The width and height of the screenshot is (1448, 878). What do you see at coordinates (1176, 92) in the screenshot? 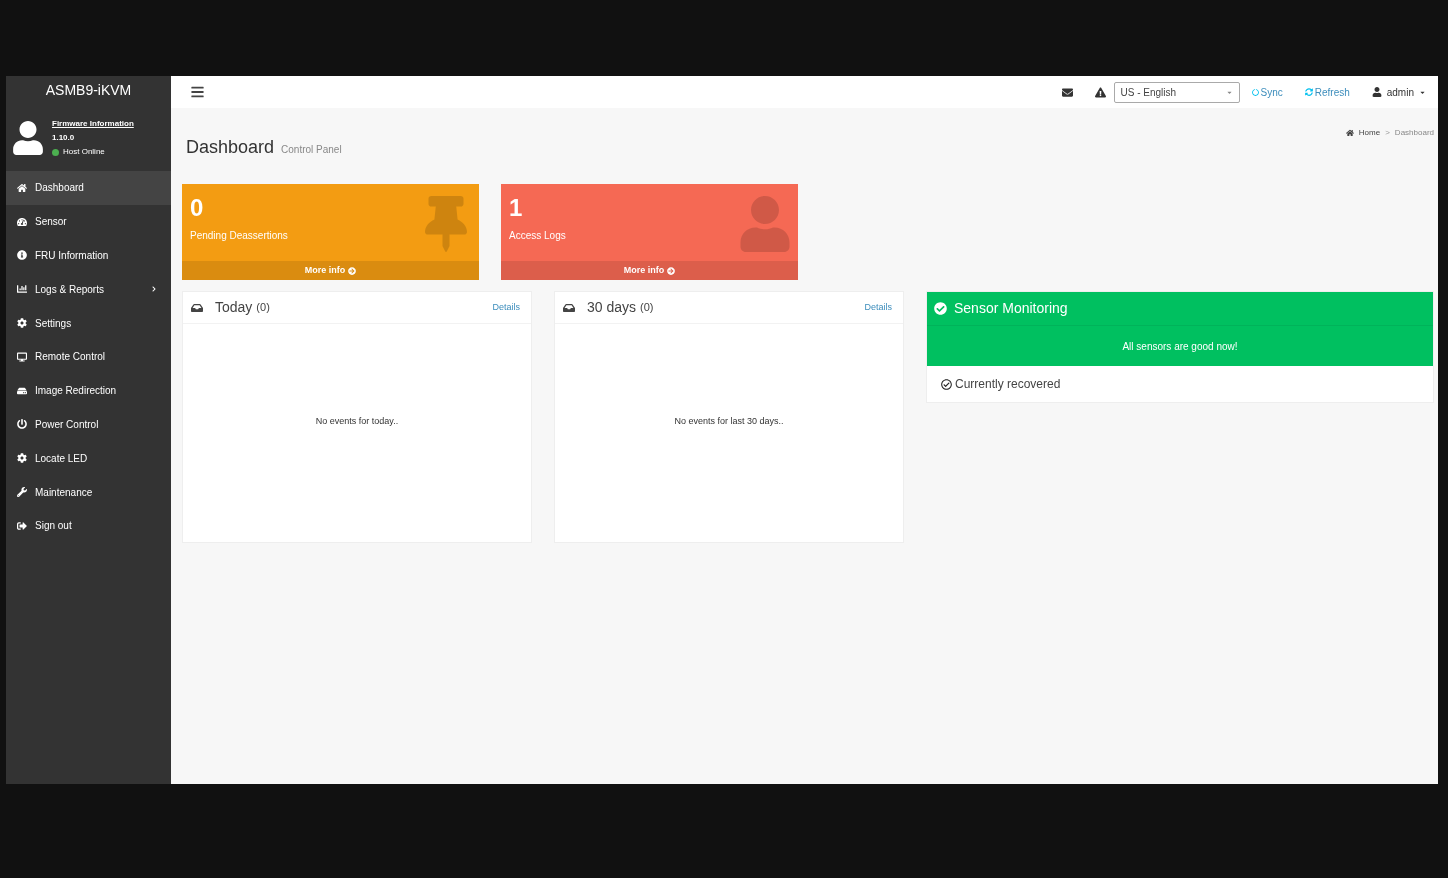
I see `language-select: US - English` at bounding box center [1176, 92].